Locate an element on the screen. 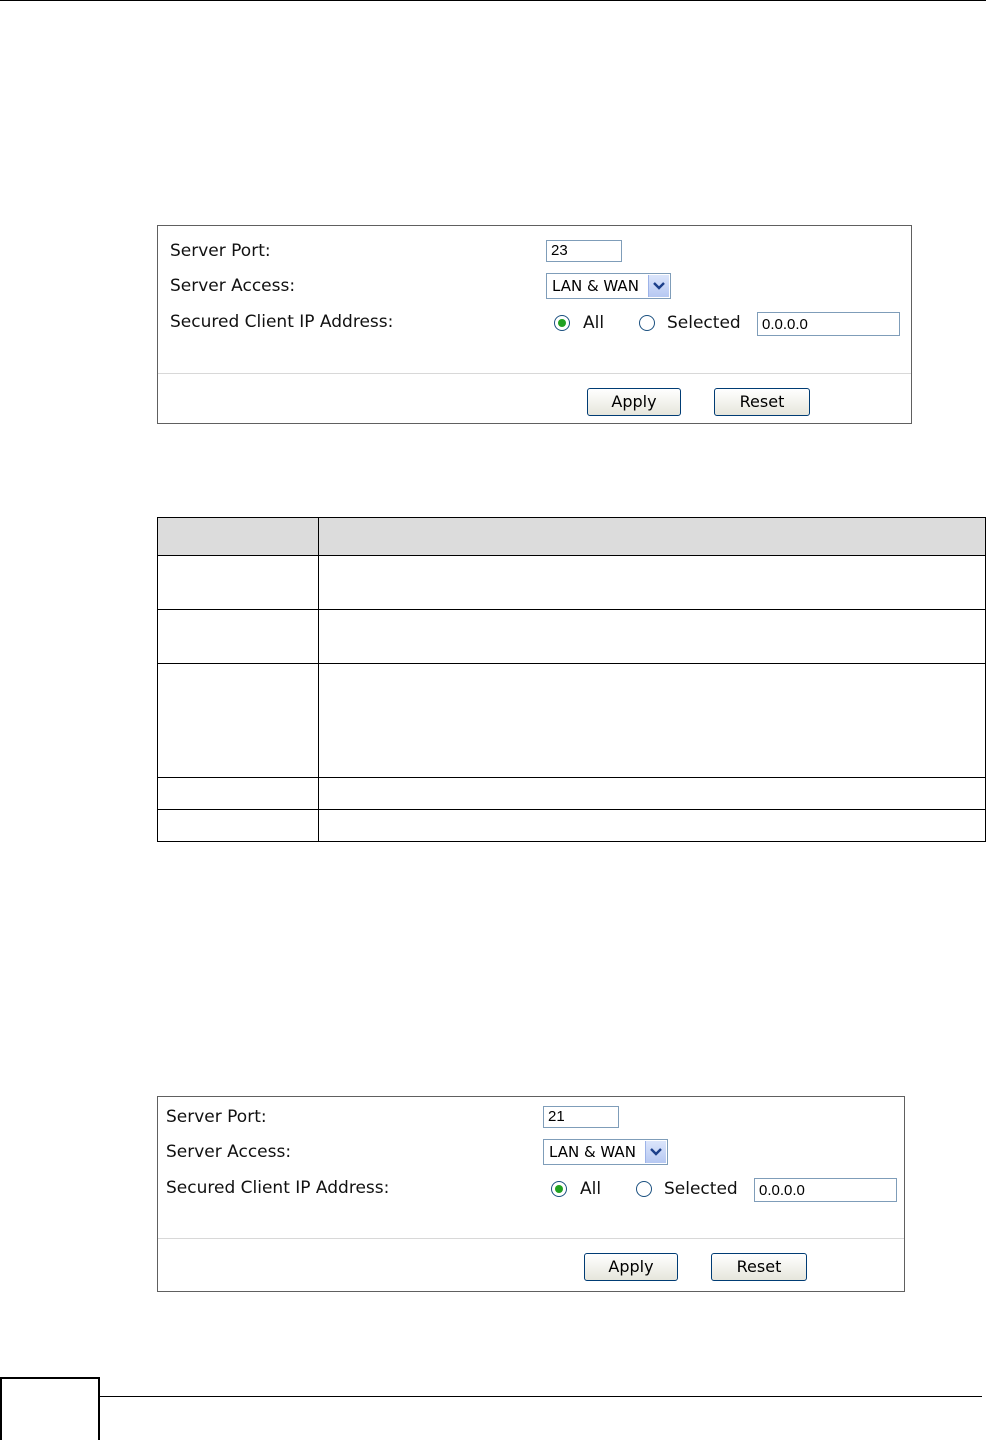  footer-rule is located at coordinates (541, 1396).